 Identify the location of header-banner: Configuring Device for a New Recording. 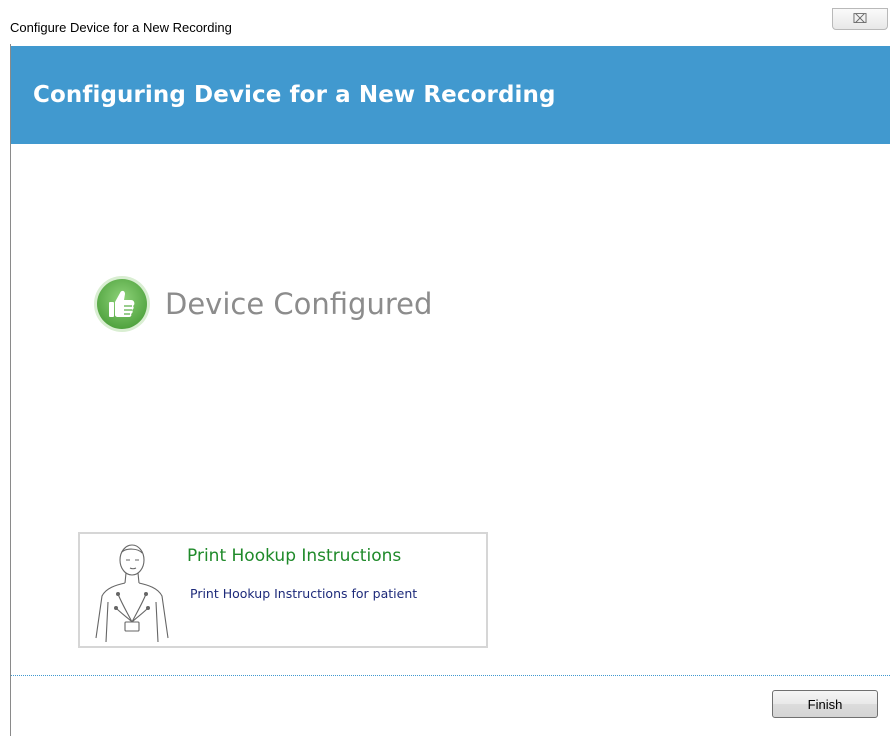
(450, 95).